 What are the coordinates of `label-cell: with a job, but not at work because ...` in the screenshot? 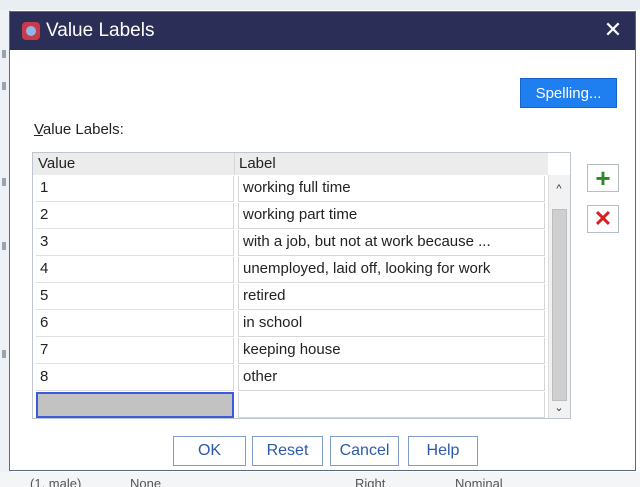 It's located at (391, 243).